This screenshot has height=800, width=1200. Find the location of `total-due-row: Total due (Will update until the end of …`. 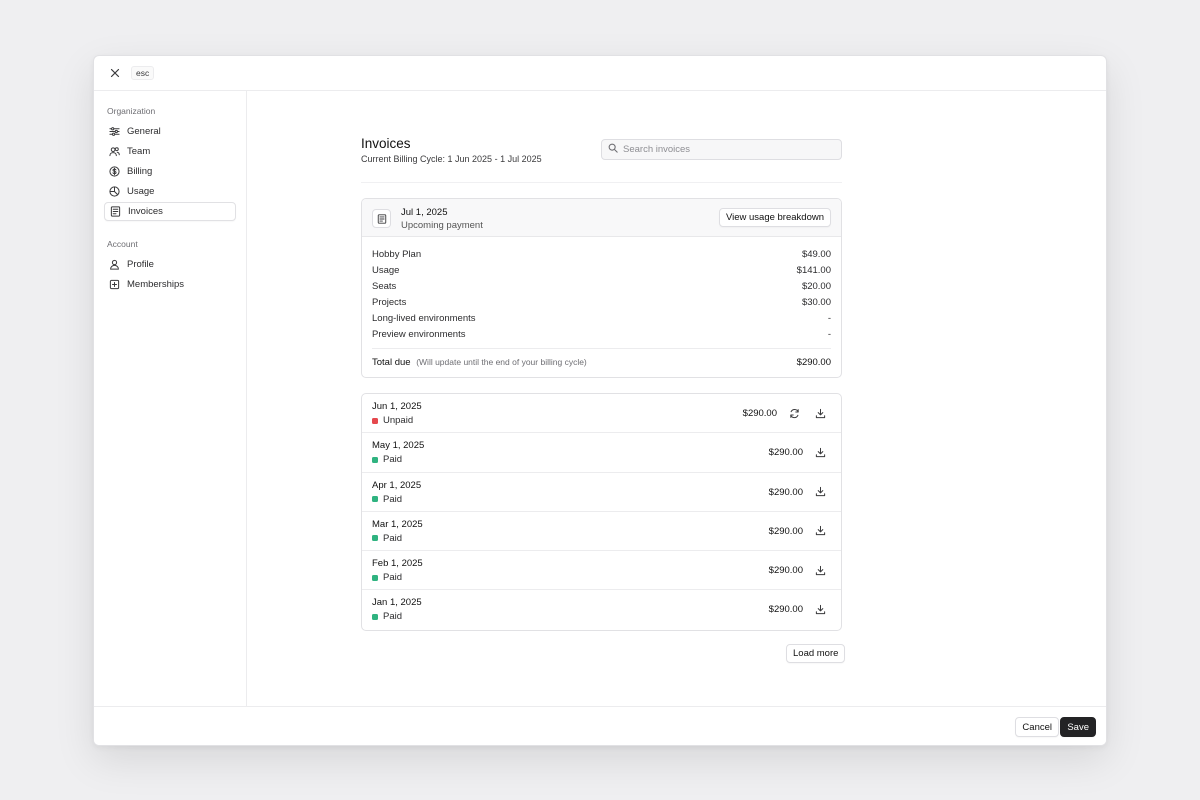

total-due-row: Total due (Will update until the end of … is located at coordinates (601, 358).